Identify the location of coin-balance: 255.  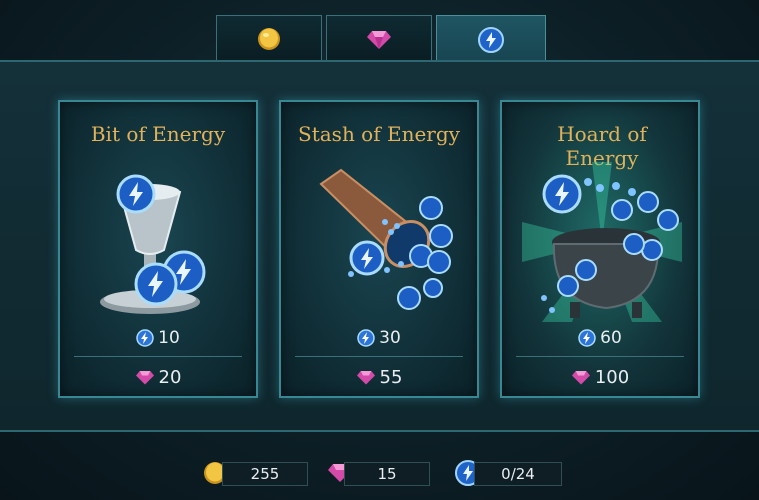
(265, 474).